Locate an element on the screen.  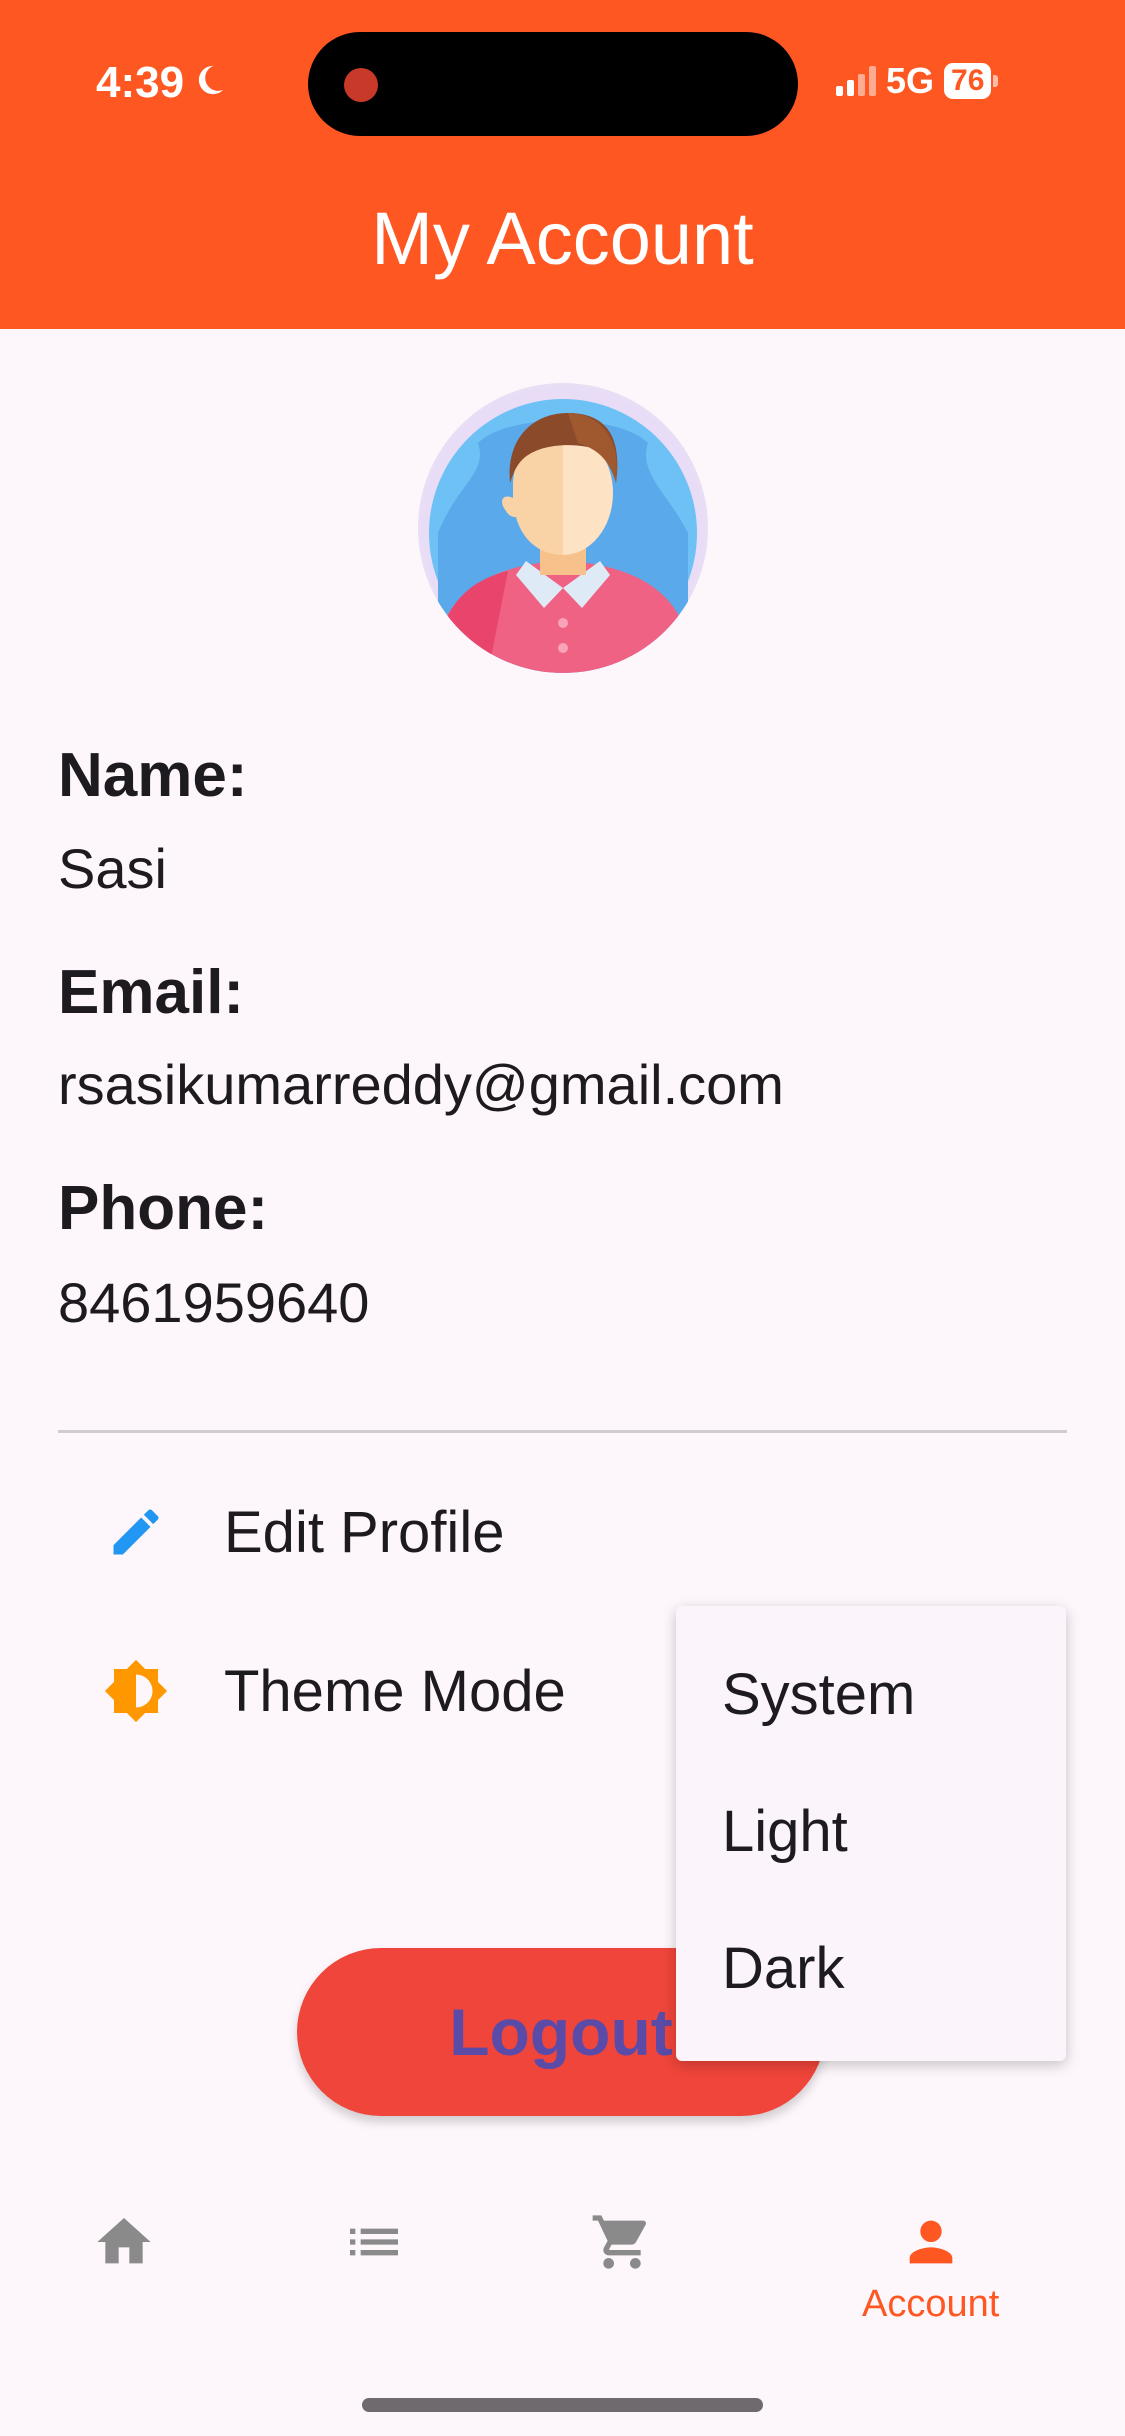
home-icon is located at coordinates (124, 2244).